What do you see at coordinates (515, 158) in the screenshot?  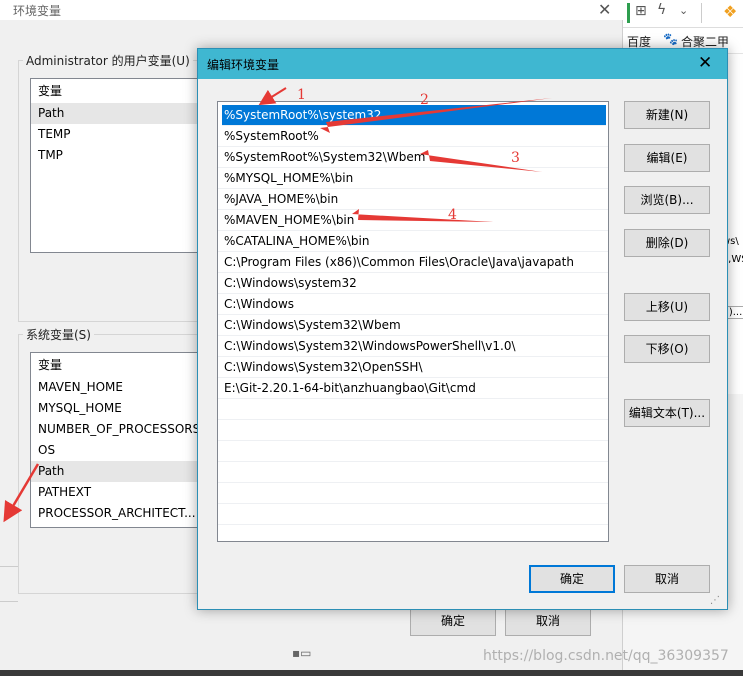 I see `annotation-number: 3` at bounding box center [515, 158].